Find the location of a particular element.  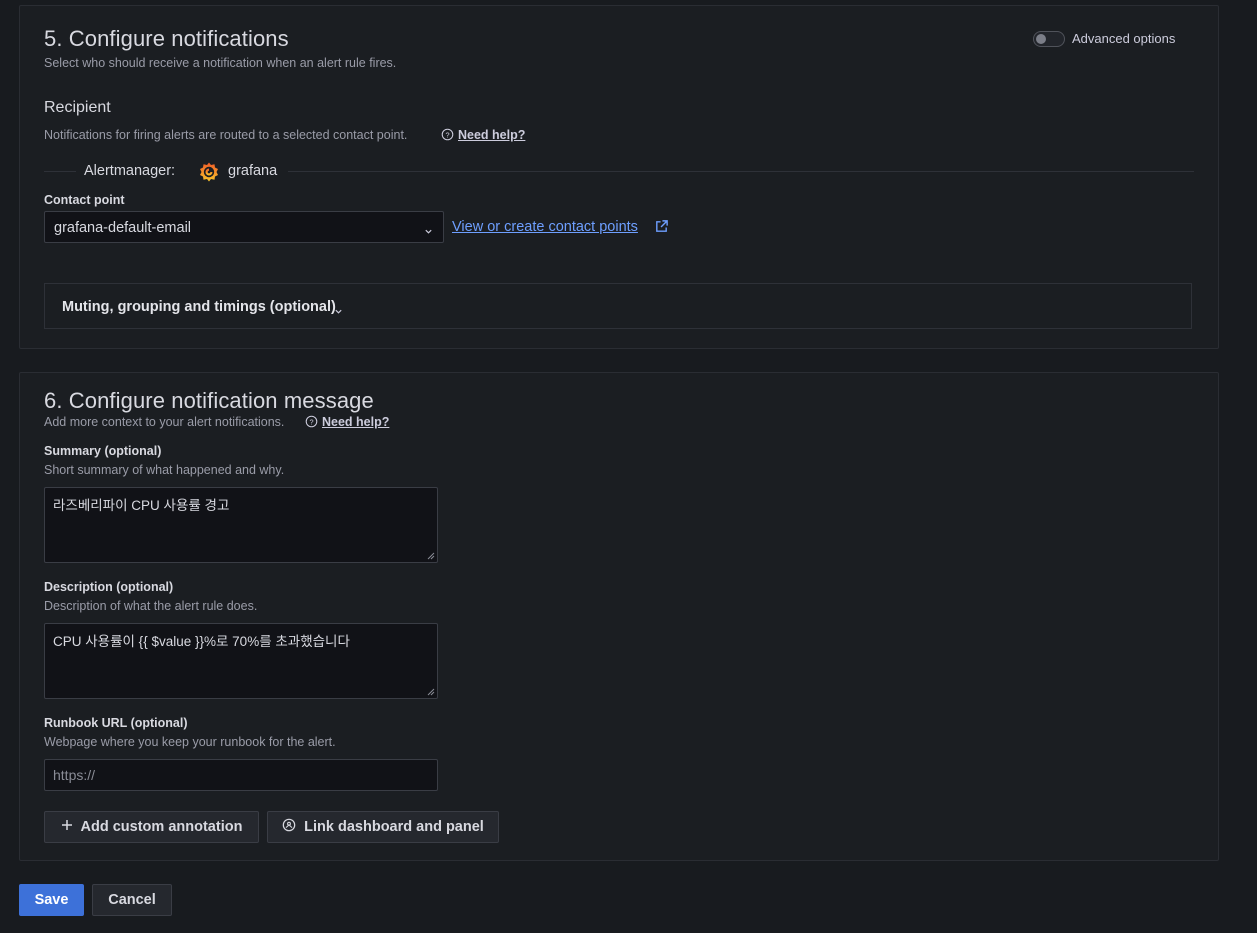

summary-label: Summary (optional) is located at coordinates (103, 451).